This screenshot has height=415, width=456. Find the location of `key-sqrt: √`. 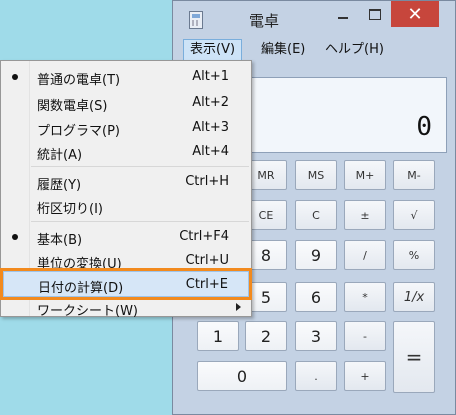

key-sqrt: √ is located at coordinates (414, 215).